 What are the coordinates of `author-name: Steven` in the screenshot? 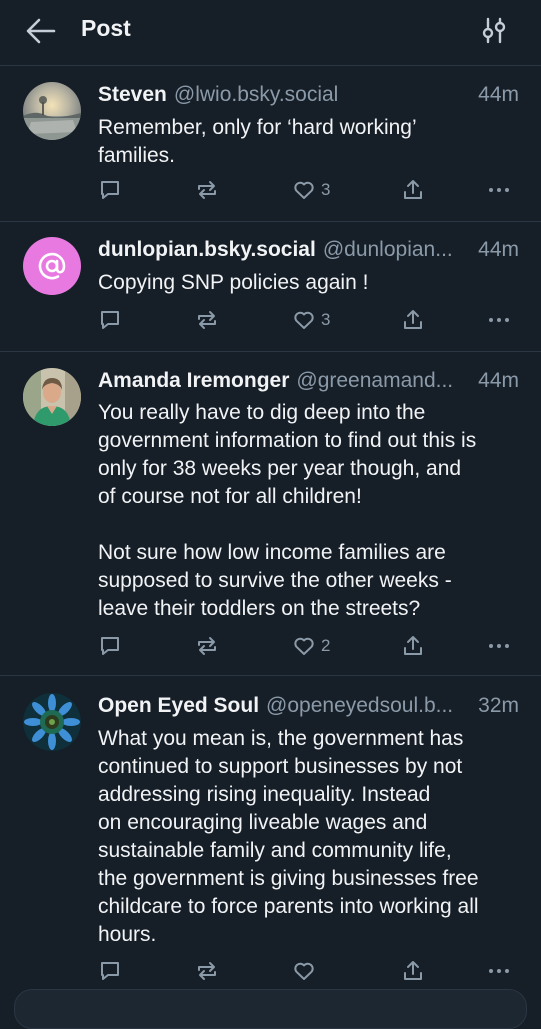 It's located at (132, 95).